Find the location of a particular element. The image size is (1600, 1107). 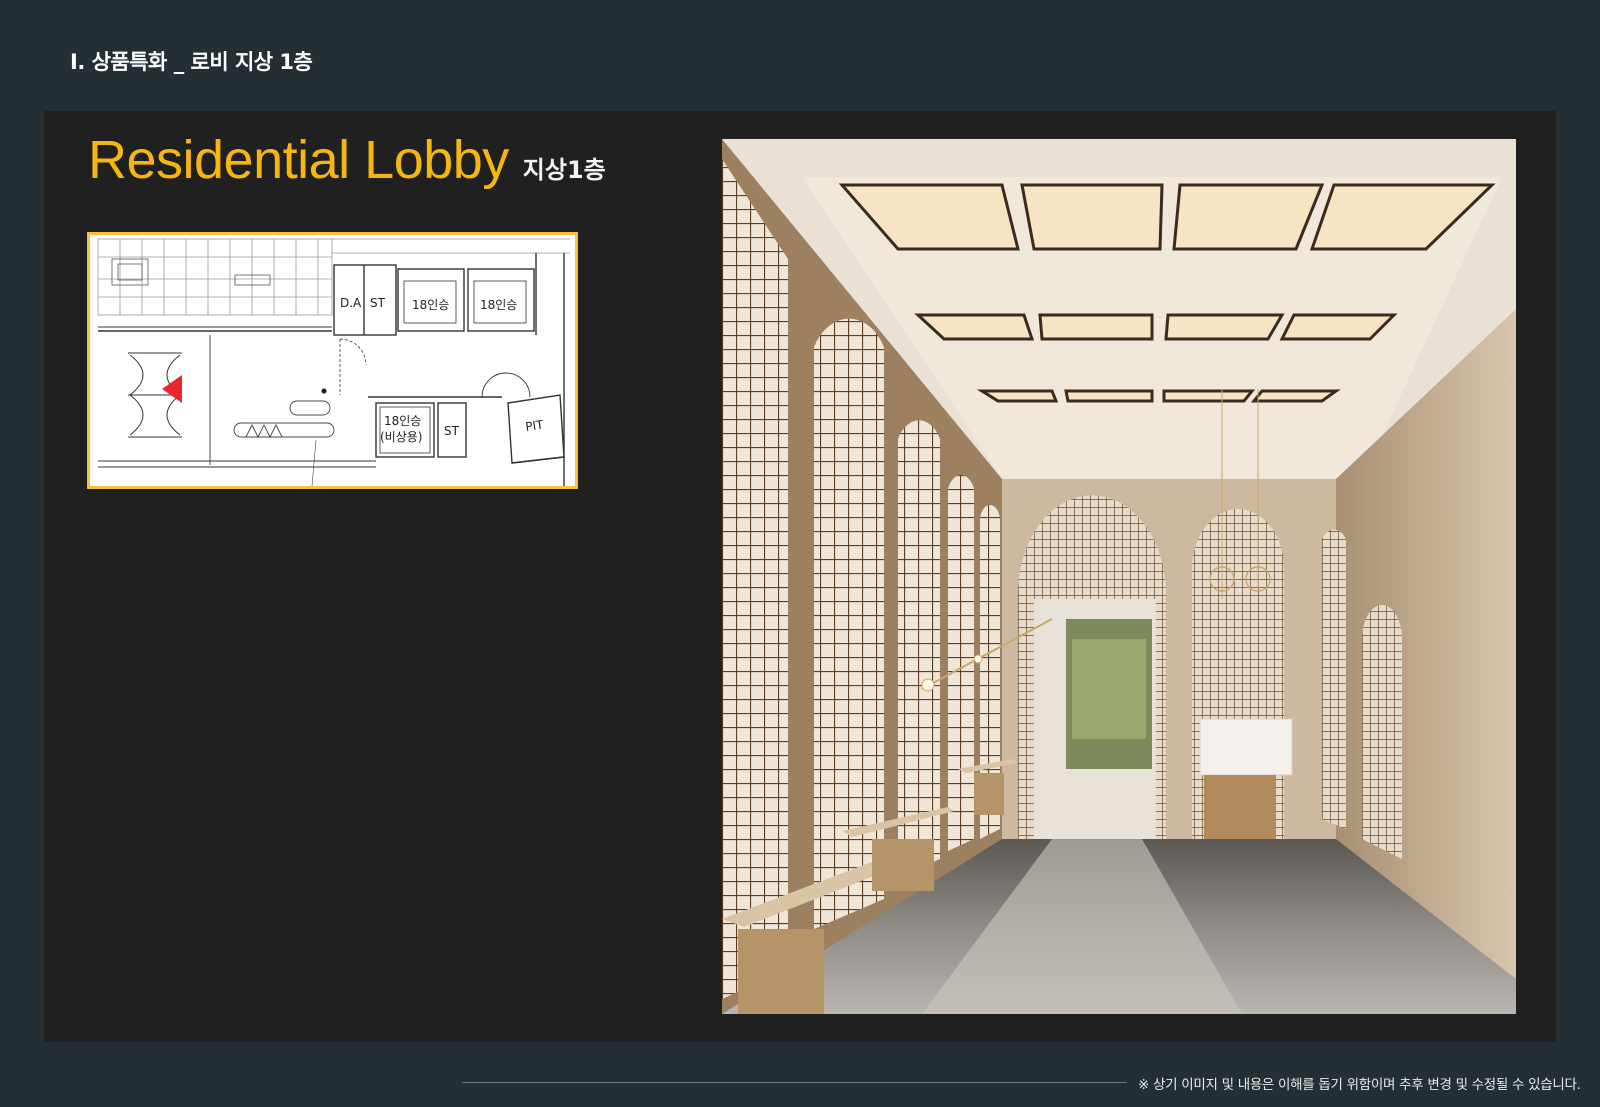

floorplan-label-elevator-3: 18인승 is located at coordinates (402, 421).